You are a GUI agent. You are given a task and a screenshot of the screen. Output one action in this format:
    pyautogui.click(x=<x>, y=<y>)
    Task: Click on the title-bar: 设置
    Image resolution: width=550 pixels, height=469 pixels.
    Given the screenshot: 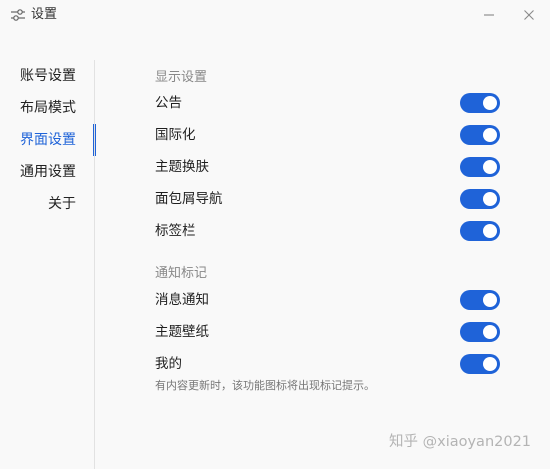 What is the action you would take?
    pyautogui.click(x=275, y=15)
    